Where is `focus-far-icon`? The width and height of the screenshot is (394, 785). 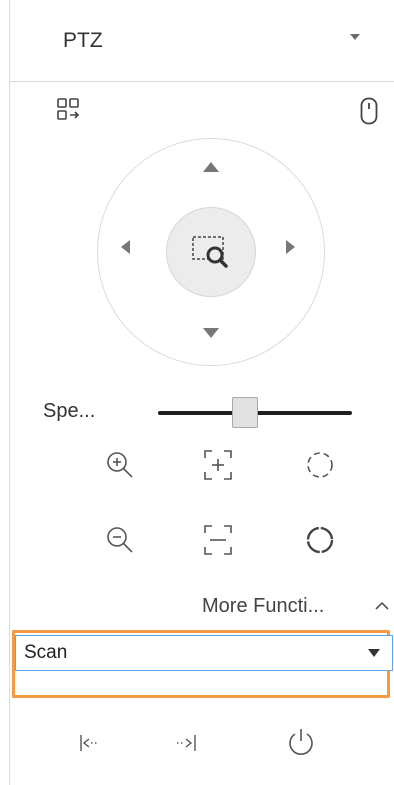 focus-far-icon is located at coordinates (218, 540).